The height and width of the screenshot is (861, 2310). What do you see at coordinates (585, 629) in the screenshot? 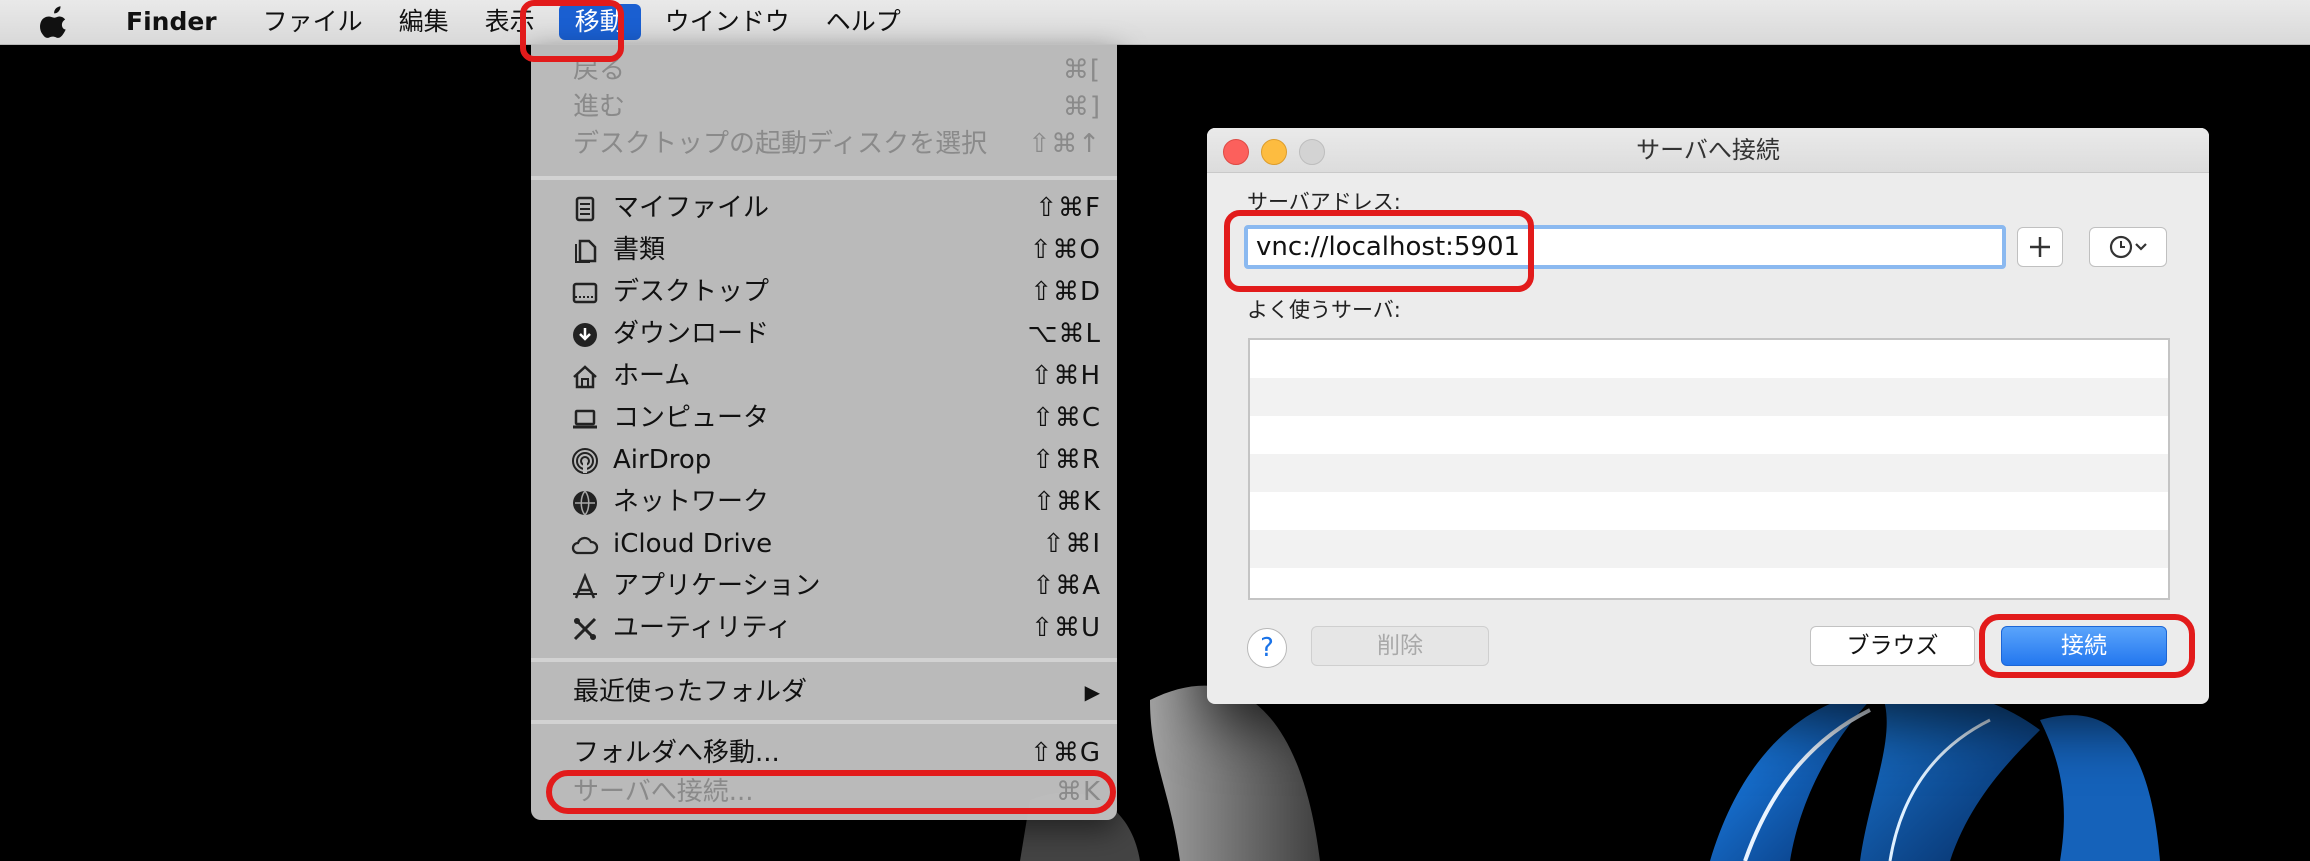
I see `utilities-tools-icon` at bounding box center [585, 629].